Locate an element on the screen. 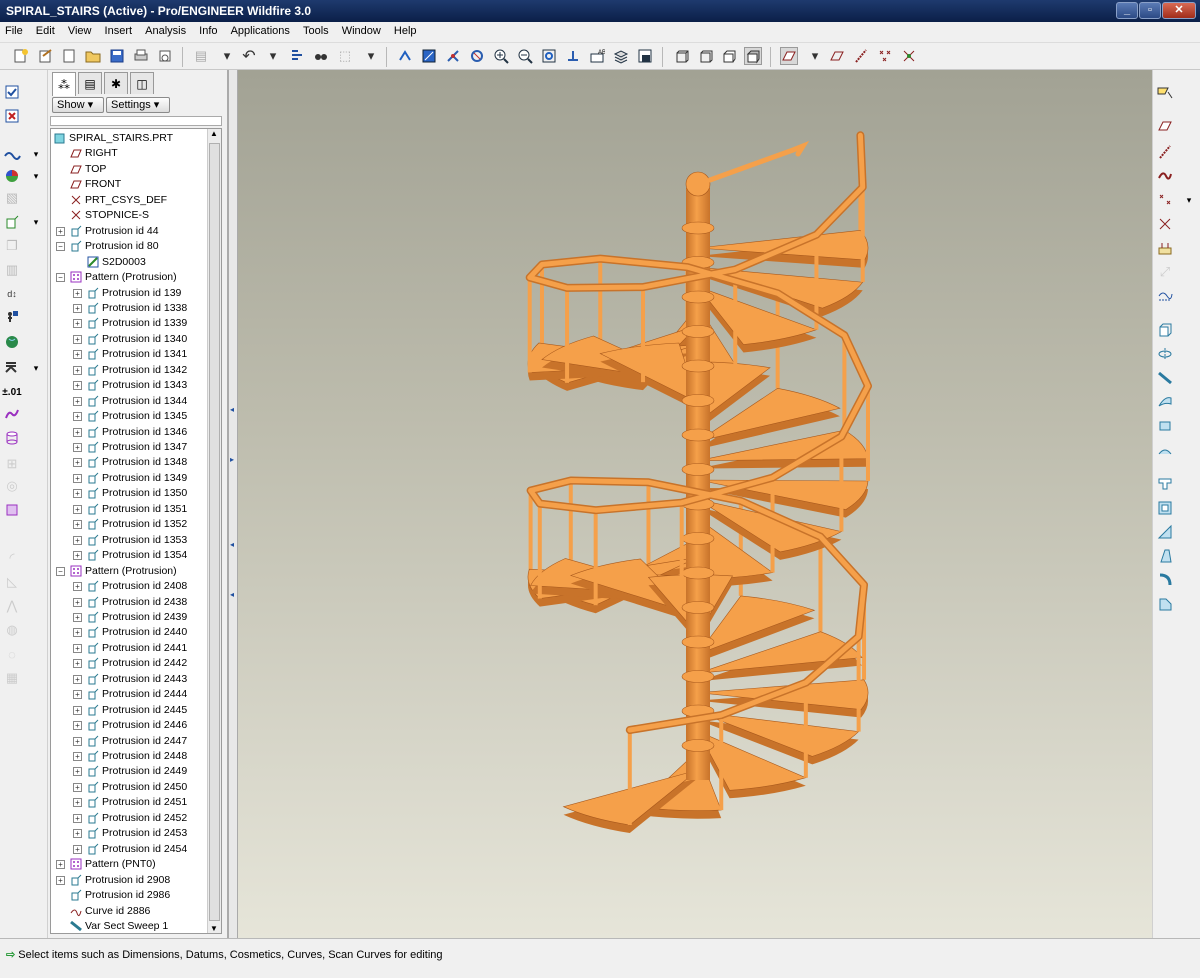 The width and height of the screenshot is (1200, 978). datum-stopnice: STOPNICE-S is located at coordinates (129, 215).